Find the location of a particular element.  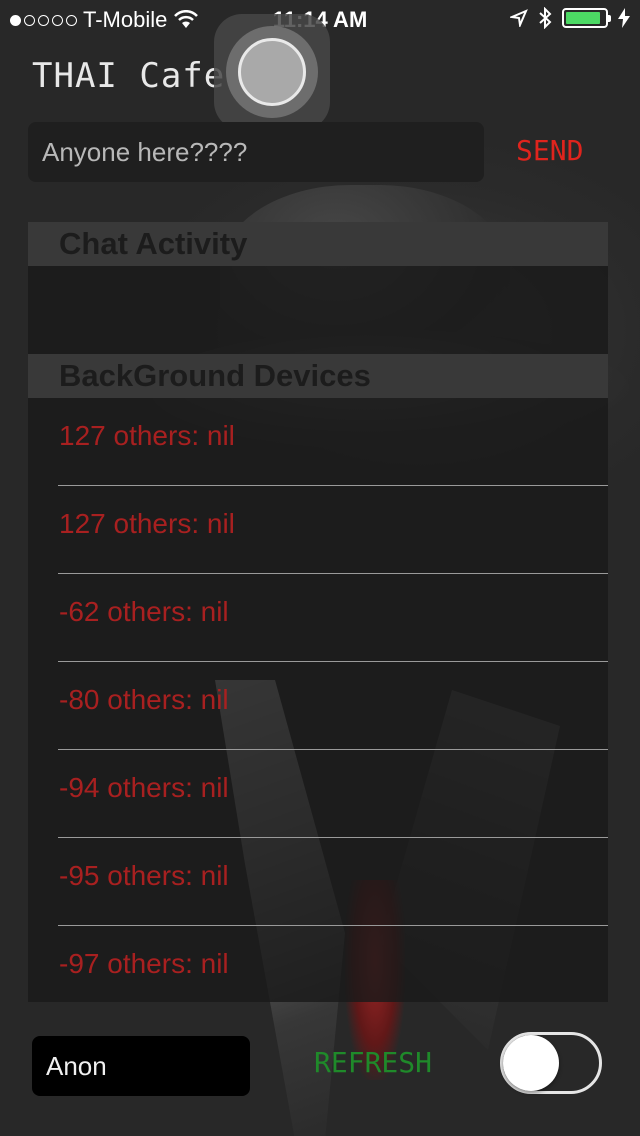

device-label: -95 others: nil is located at coordinates (144, 875).